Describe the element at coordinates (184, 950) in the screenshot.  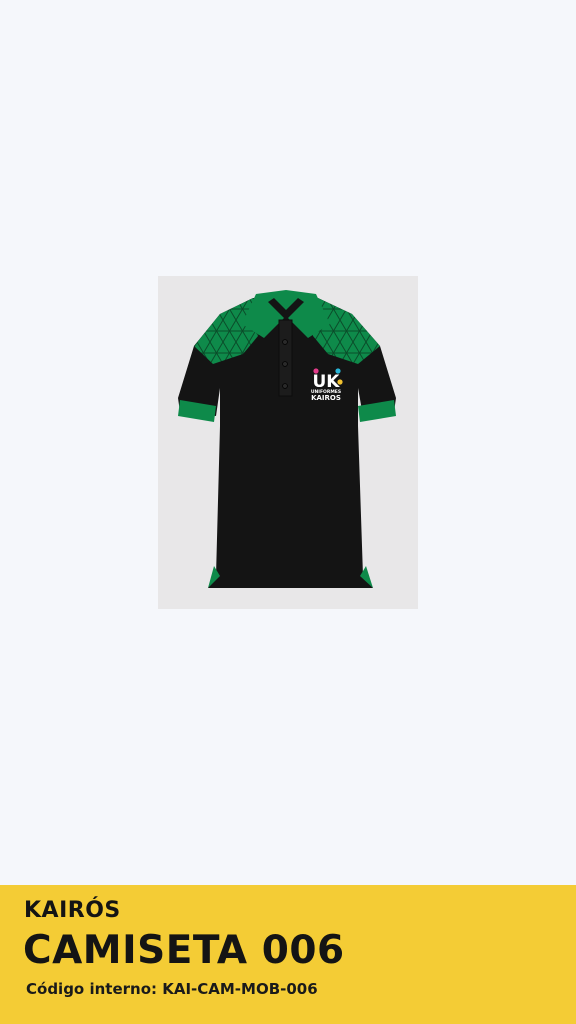
I see `product-title: CAMISETA 006` at that location.